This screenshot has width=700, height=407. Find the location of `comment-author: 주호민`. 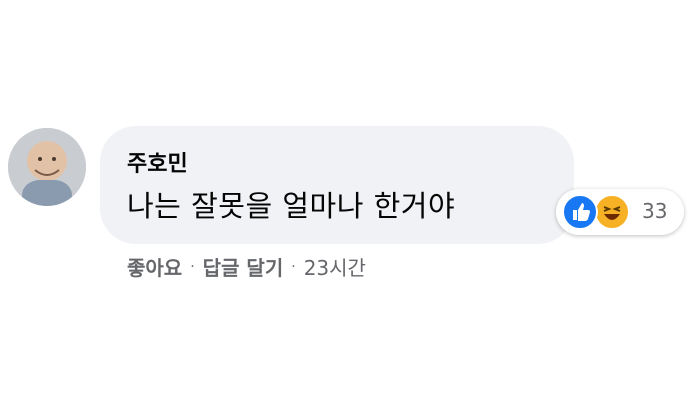

comment-author: 주호민 is located at coordinates (157, 162).